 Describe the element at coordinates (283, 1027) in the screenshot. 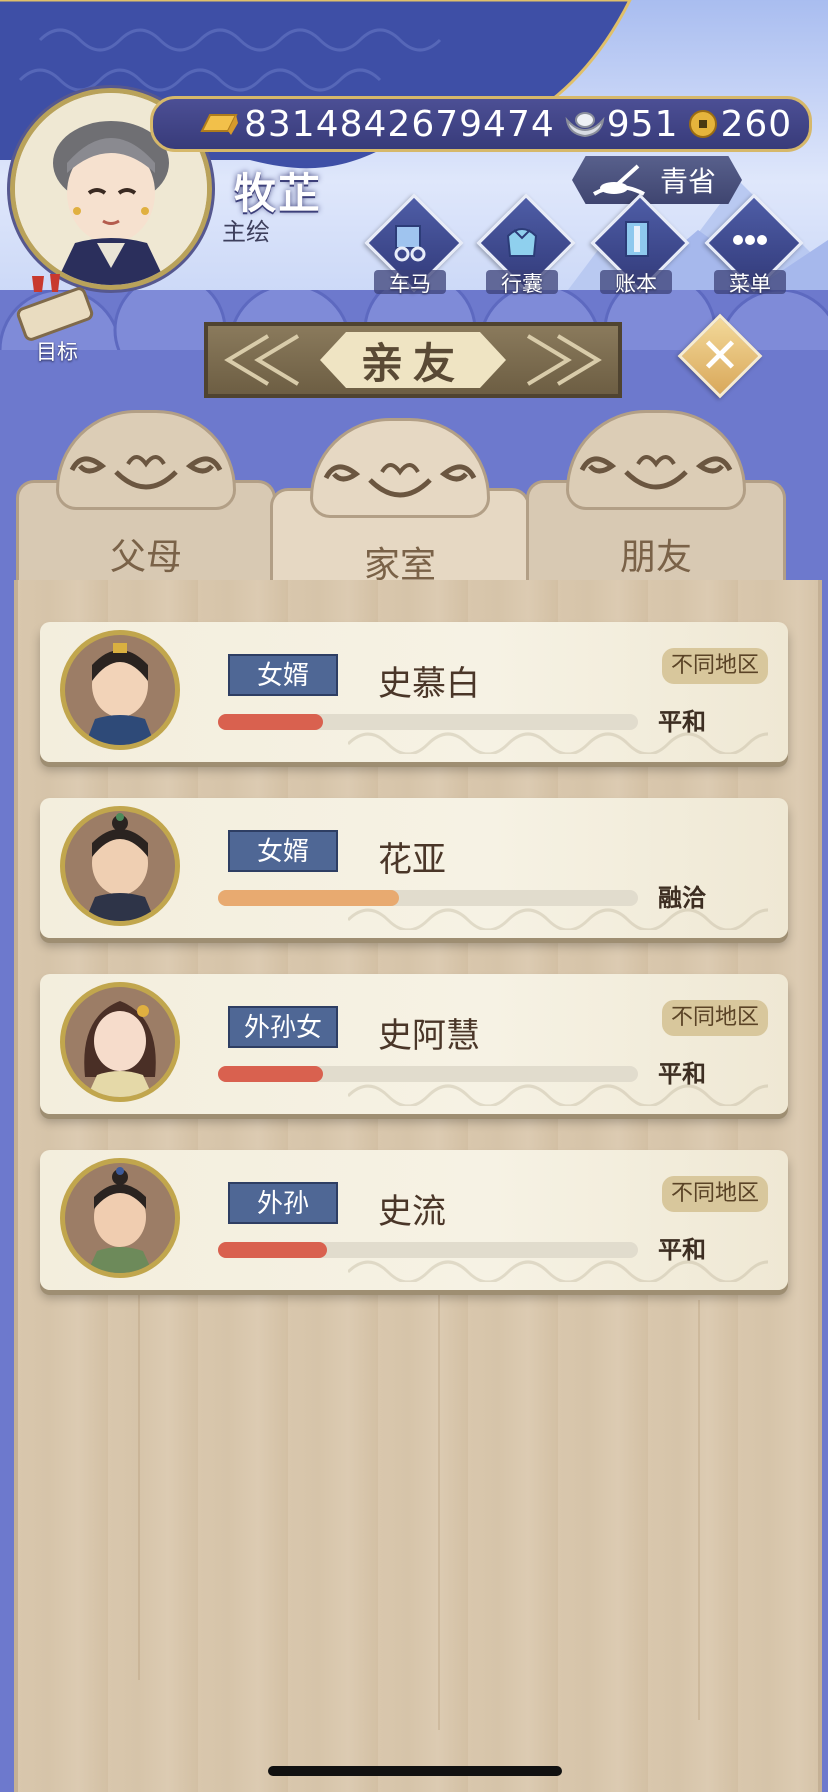

I see `relation-badge: 外孙女` at that location.